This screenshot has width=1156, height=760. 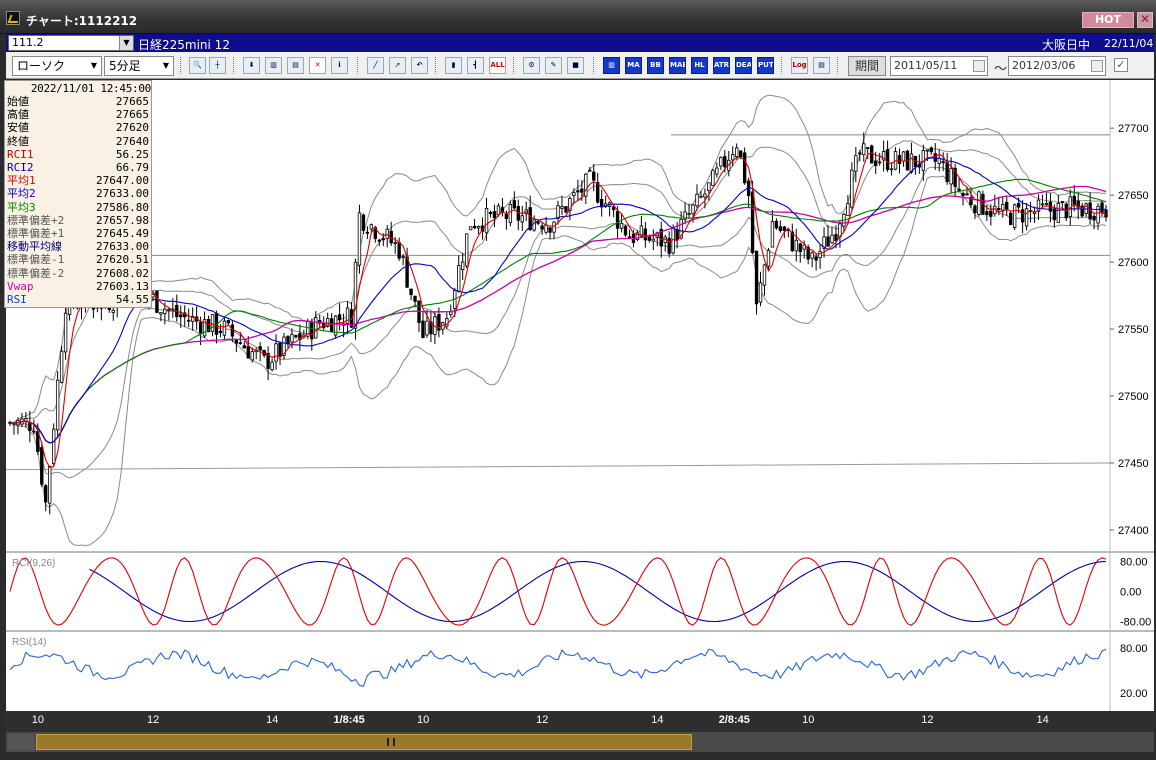 I want to click on chart-type-select: ローソク ▼, so click(x=57, y=66).